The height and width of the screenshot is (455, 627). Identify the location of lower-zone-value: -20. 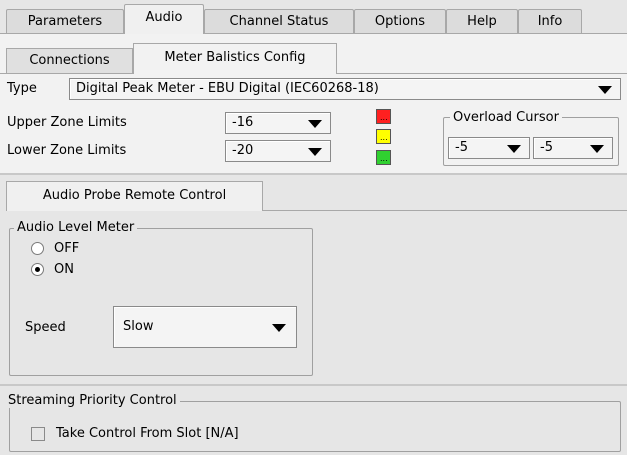
(243, 150).